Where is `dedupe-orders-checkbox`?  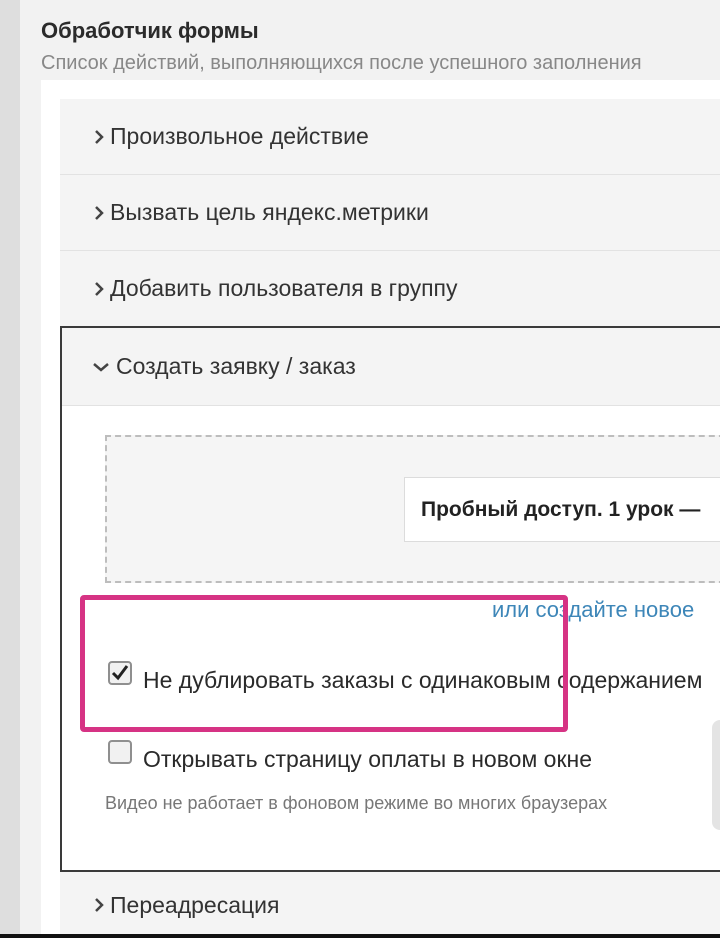 dedupe-orders-checkbox is located at coordinates (120, 673).